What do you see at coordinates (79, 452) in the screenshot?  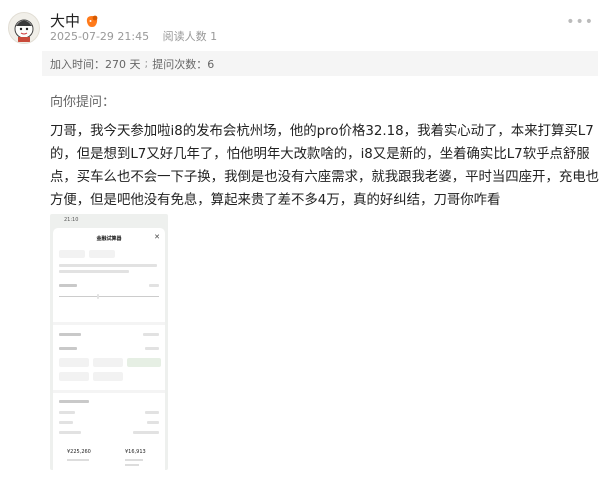 I see `attachment-total-left: ¥225,260` at bounding box center [79, 452].